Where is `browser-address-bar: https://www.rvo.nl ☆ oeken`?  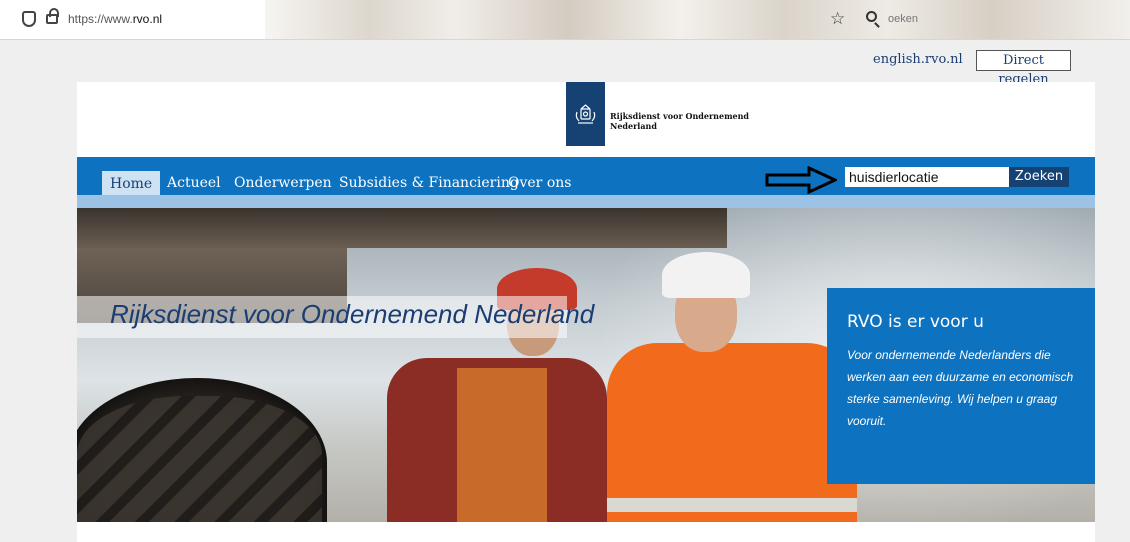 browser-address-bar: https://www.rvo.nl ☆ oeken is located at coordinates (565, 20).